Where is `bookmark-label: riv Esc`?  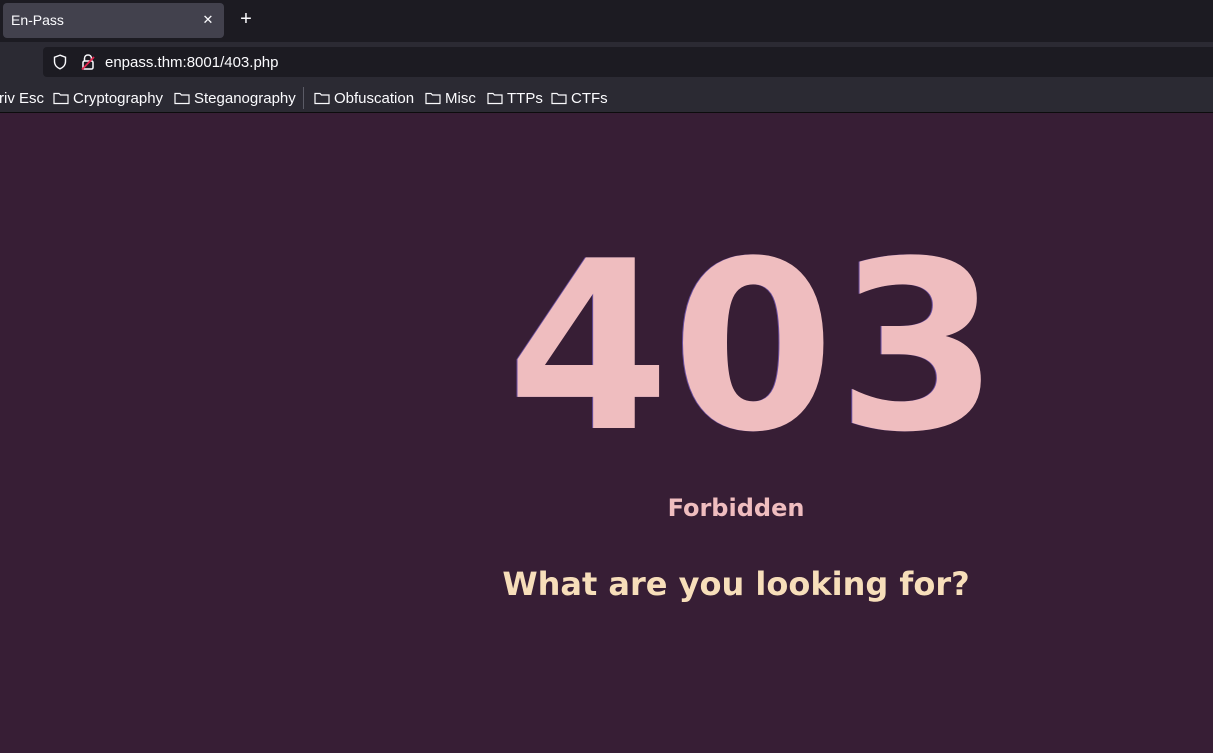
bookmark-label: riv Esc is located at coordinates (22, 98).